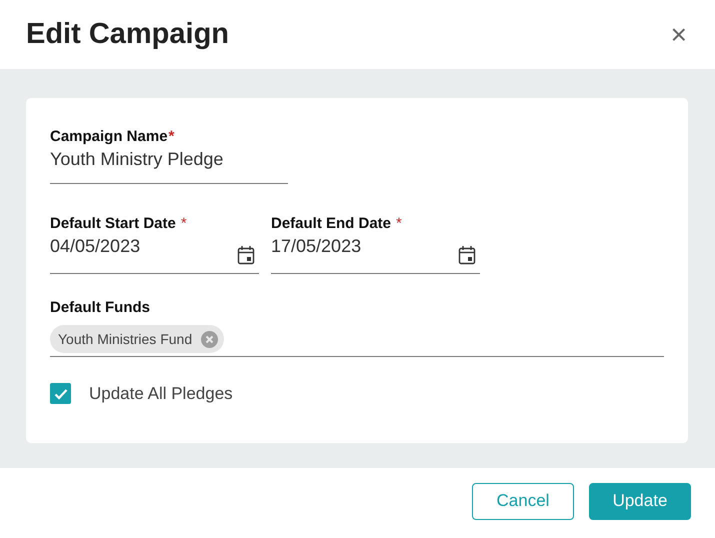  I want to click on checkbox-label: Update All Pledges, so click(161, 394).